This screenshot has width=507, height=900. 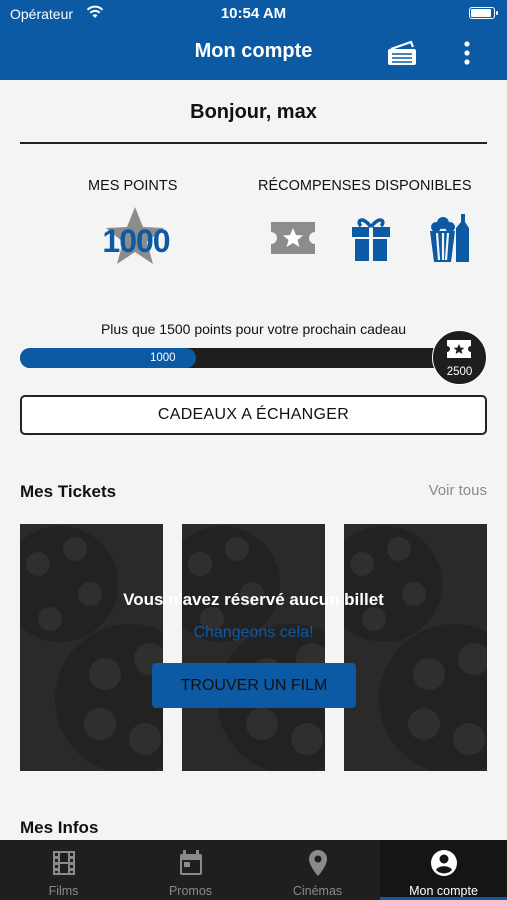 I want to click on tab-mon-compte: Mon compte, so click(x=443, y=870).